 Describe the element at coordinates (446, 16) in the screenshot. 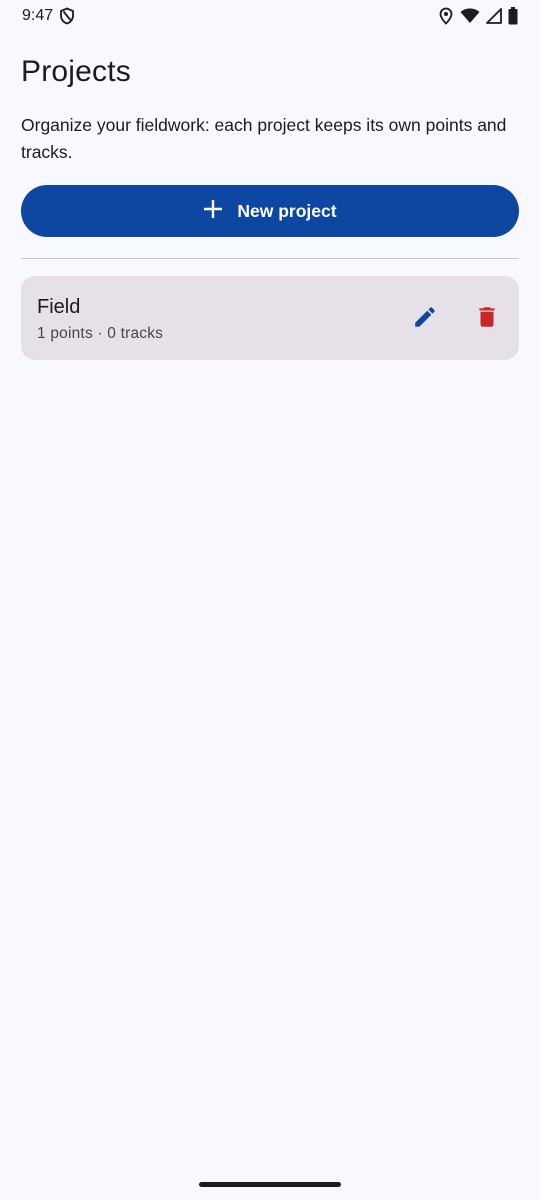

I see `location-icon` at that location.